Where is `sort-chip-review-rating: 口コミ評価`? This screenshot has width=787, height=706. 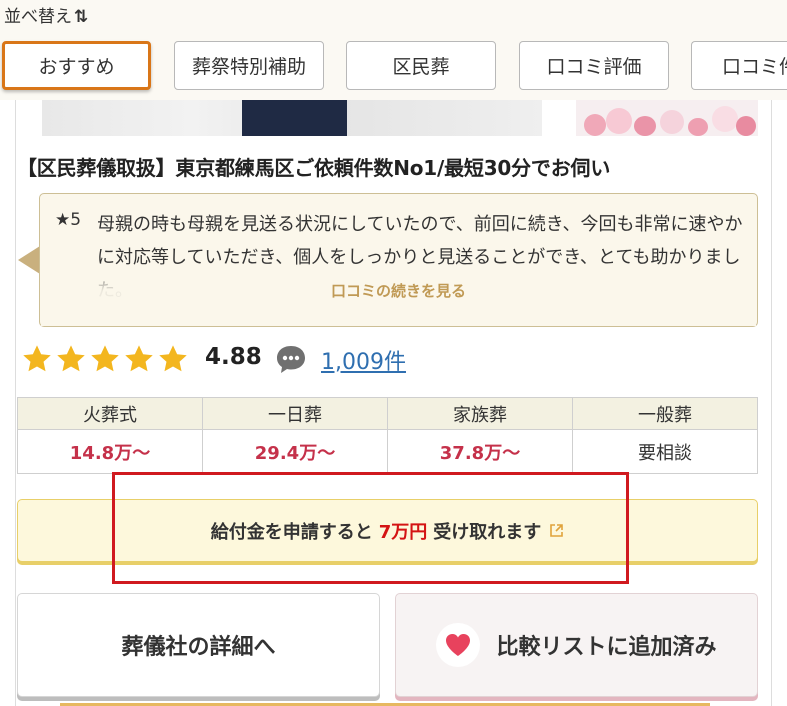 sort-chip-review-rating: 口コミ評価 is located at coordinates (594, 65).